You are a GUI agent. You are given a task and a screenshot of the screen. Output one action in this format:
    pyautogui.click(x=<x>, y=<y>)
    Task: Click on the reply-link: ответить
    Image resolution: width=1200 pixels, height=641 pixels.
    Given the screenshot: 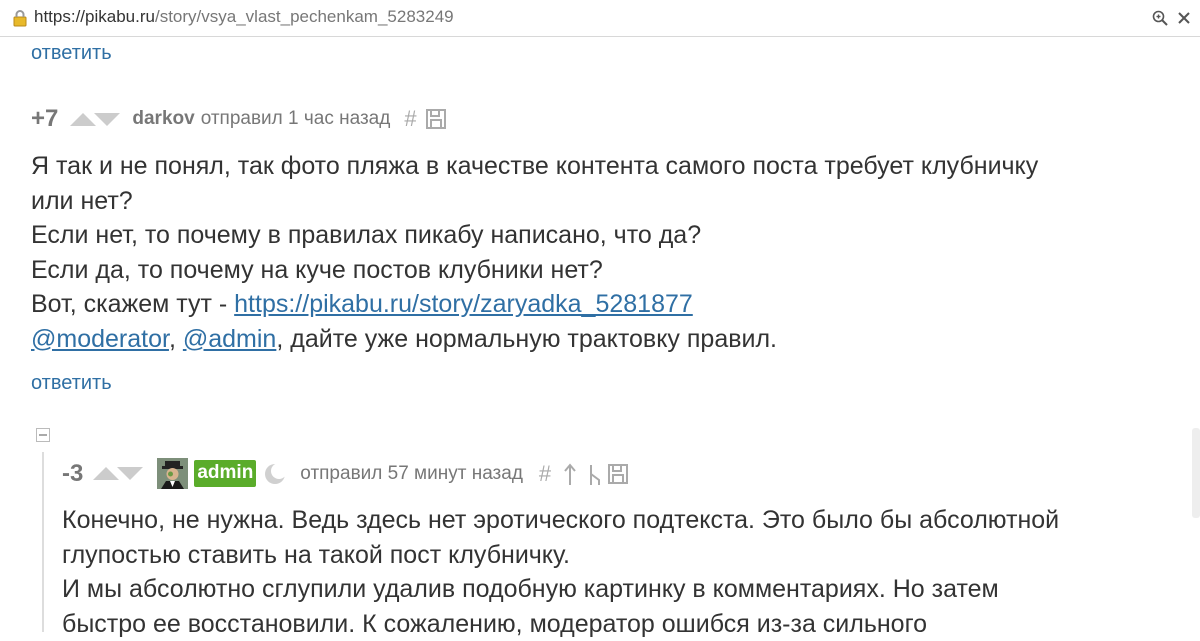 What is the action you would take?
    pyautogui.click(x=71, y=383)
    